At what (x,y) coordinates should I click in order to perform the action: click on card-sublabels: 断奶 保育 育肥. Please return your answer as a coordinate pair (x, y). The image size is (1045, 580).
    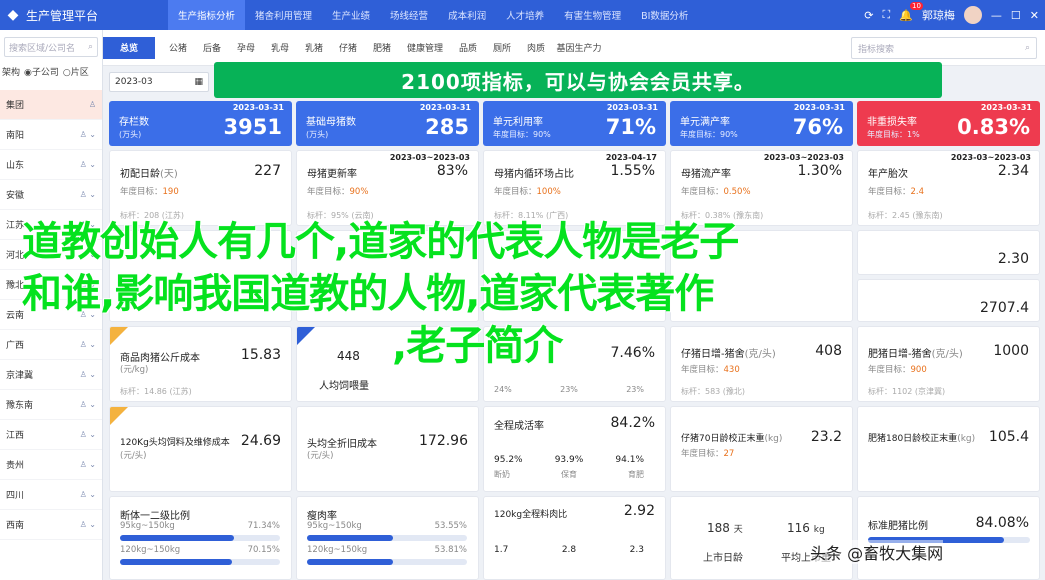
    Looking at the image, I should click on (569, 474).